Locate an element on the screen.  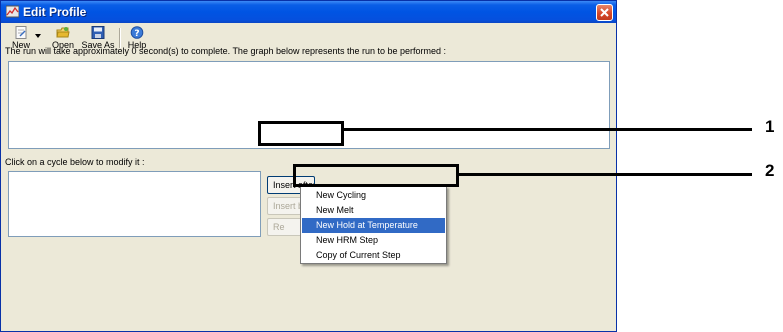
title-bar: Edit Profile is located at coordinates (308, 12).